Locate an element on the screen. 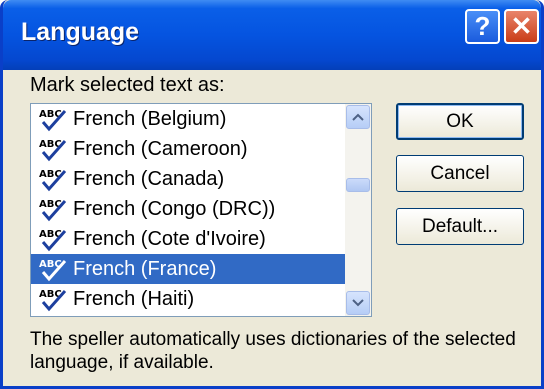  ok-button: OK is located at coordinates (460, 121).